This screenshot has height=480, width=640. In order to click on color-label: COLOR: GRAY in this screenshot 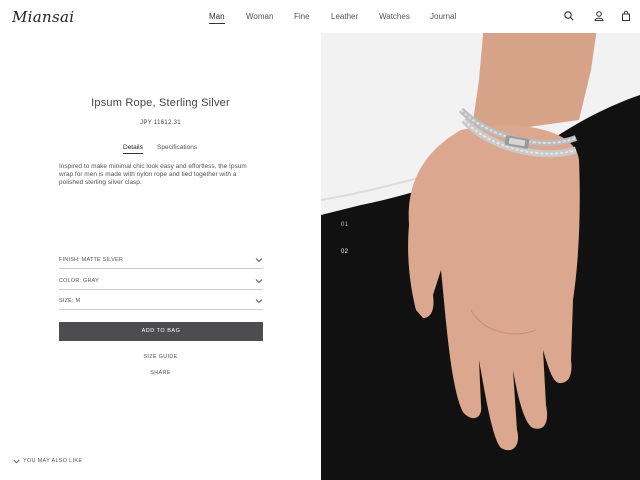, I will do `click(79, 281)`.